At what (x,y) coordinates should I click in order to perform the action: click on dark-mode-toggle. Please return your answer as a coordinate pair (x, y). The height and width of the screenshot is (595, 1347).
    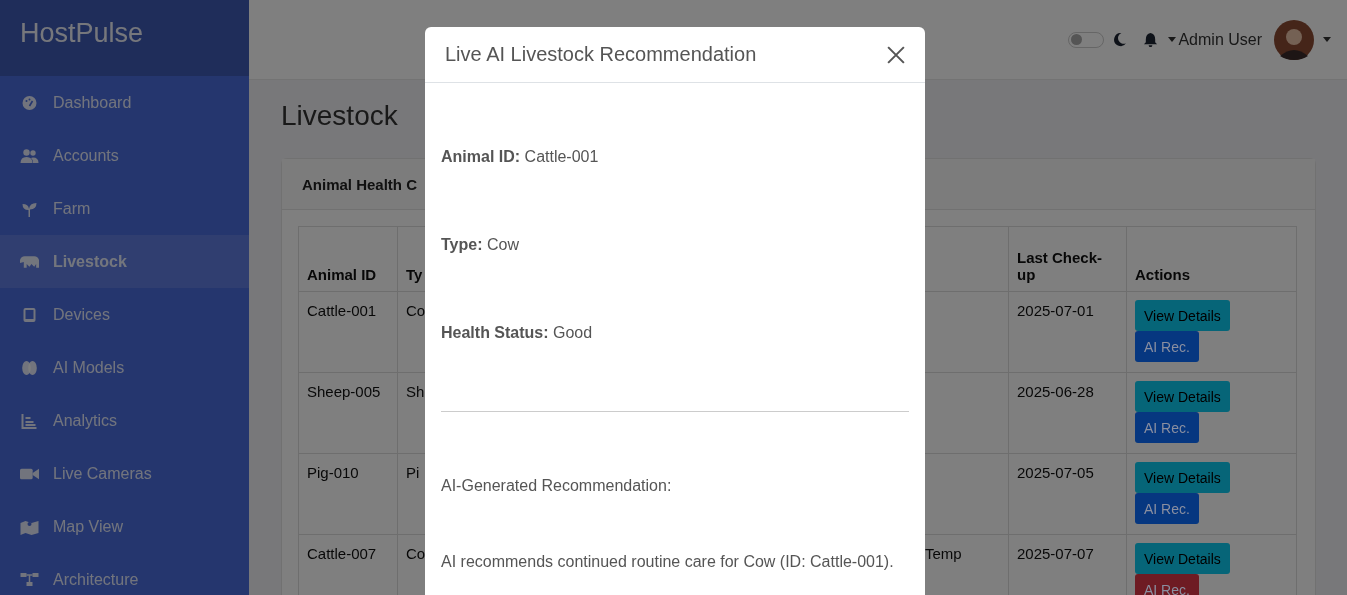
    Looking at the image, I should click on (1086, 39).